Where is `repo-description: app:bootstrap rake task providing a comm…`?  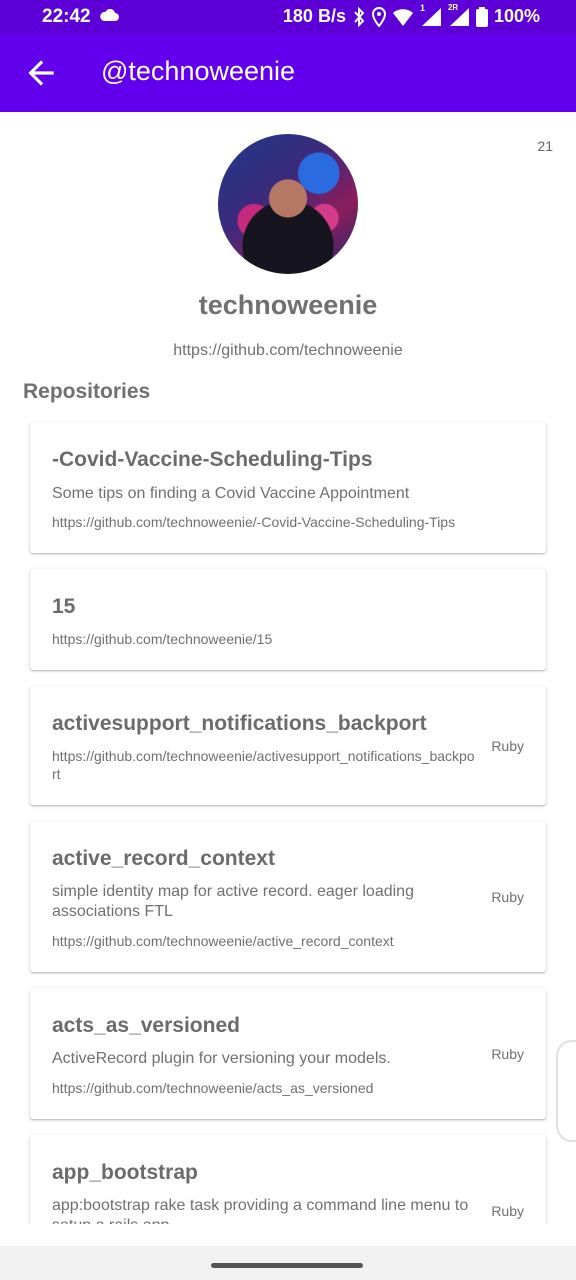
repo-description: app:bootstrap rake task providing a comm… is located at coordinates (260, 1210).